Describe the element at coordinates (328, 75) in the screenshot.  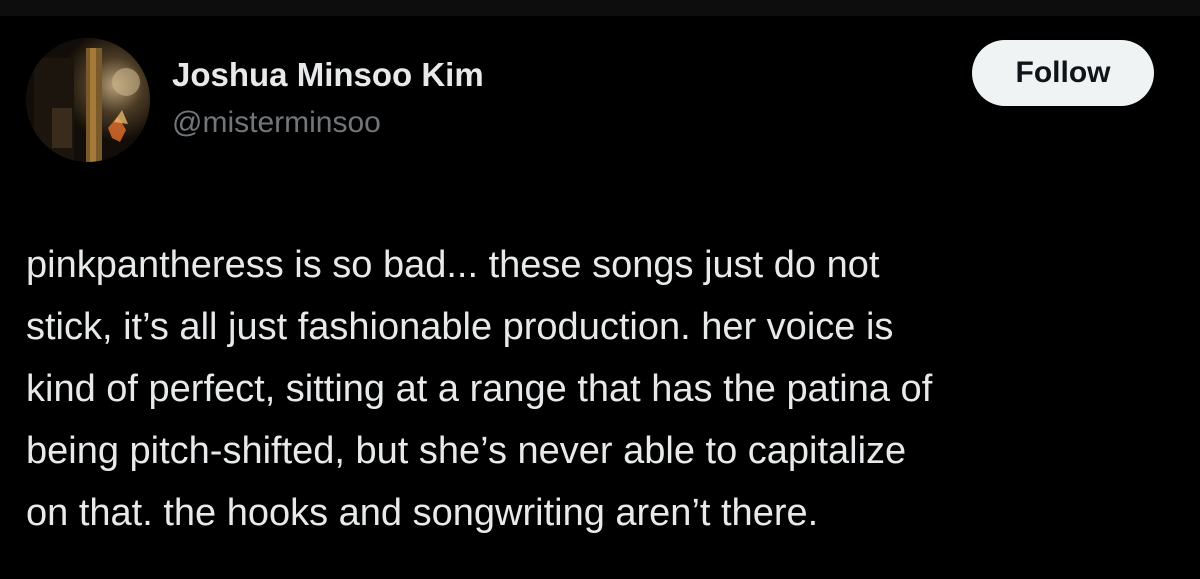
I see `author-display-name: Joshua Minsoo Kim` at that location.